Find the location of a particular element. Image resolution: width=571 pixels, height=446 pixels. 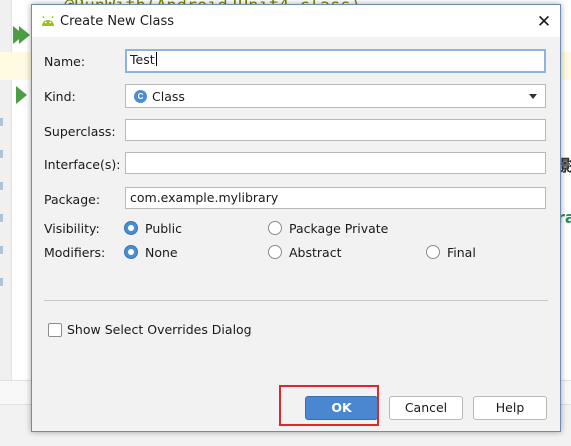

visibility-package-private-label: Package Private is located at coordinates (338, 228).